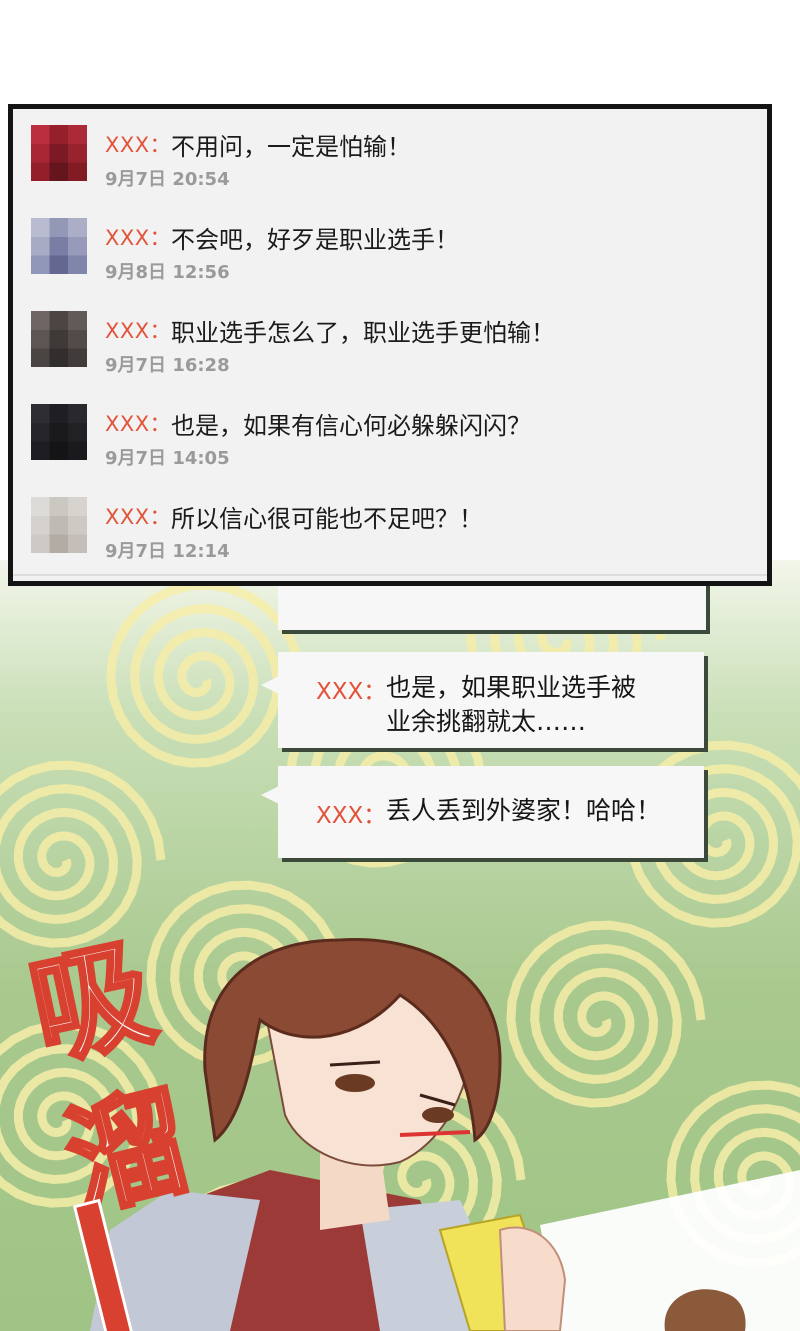 Image resolution: width=800 pixels, height=1331 pixels. Describe the element at coordinates (167, 458) in the screenshot. I see `comment-time: 9月7日 14:05` at that location.